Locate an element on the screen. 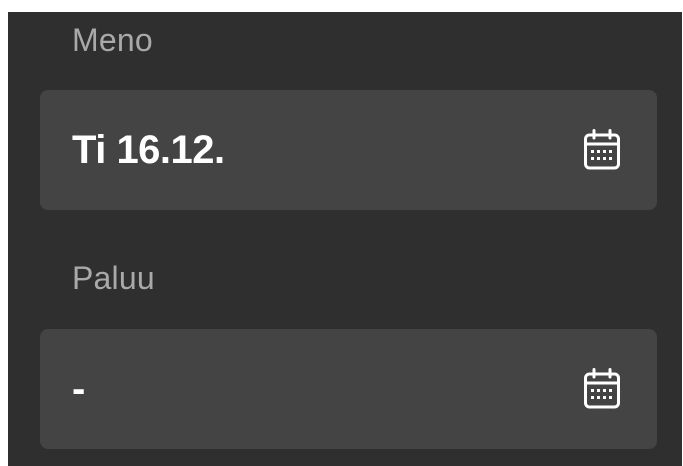 This screenshot has width=683, height=466. depart-date-value: Ti 16.12. is located at coordinates (148, 150).